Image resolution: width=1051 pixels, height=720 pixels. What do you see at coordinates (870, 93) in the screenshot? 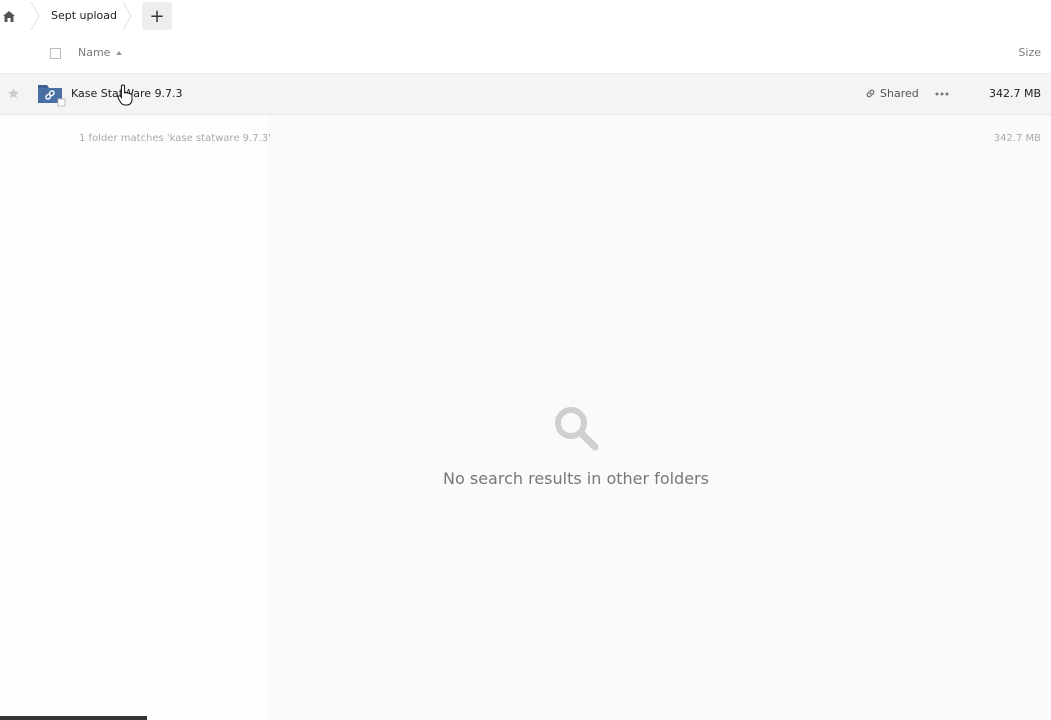
I see `link-icon` at bounding box center [870, 93].